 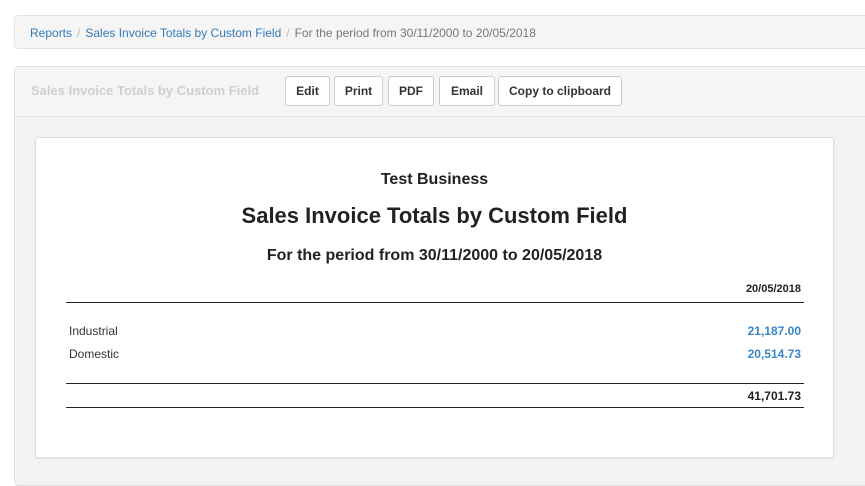 I want to click on print-button: Print, so click(x=358, y=91).